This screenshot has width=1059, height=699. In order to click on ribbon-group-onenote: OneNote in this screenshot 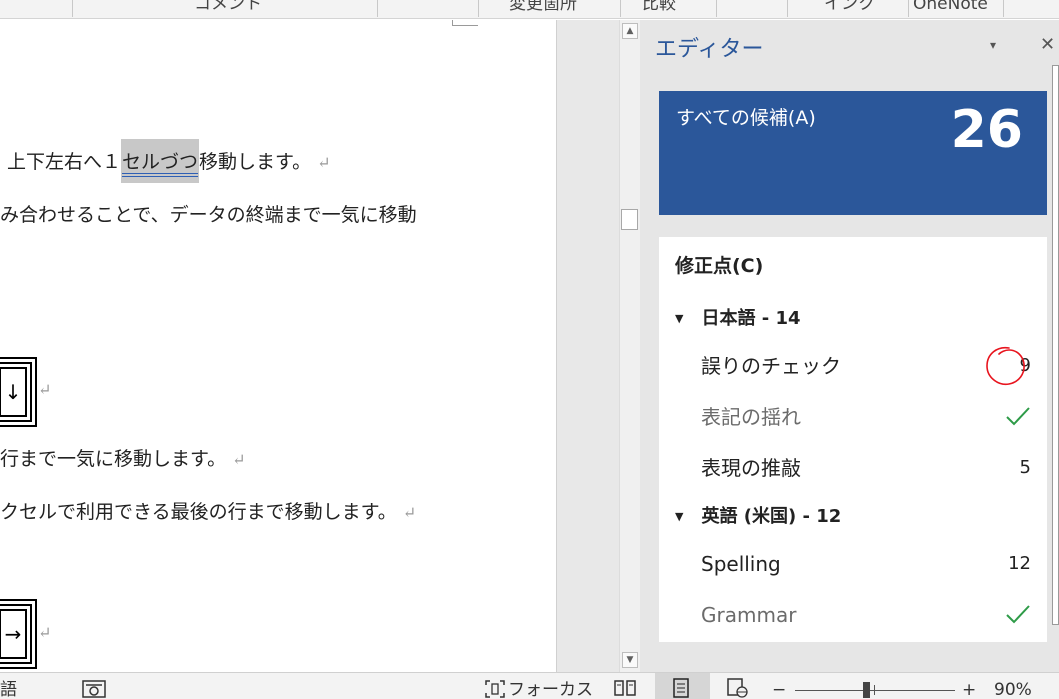, I will do `click(950, 7)`.